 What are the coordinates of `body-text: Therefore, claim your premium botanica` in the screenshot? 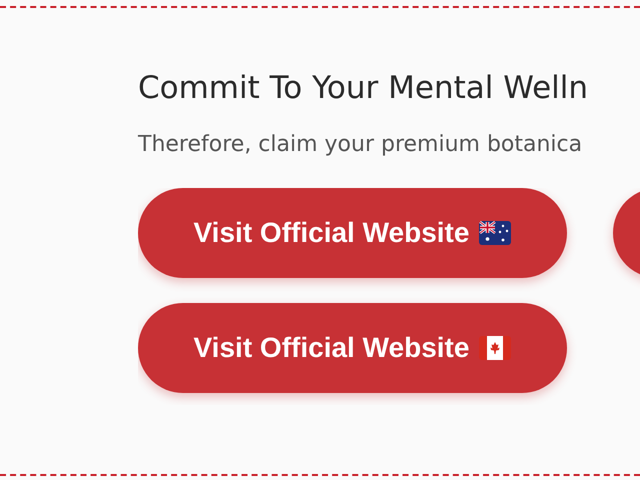 It's located at (361, 145).